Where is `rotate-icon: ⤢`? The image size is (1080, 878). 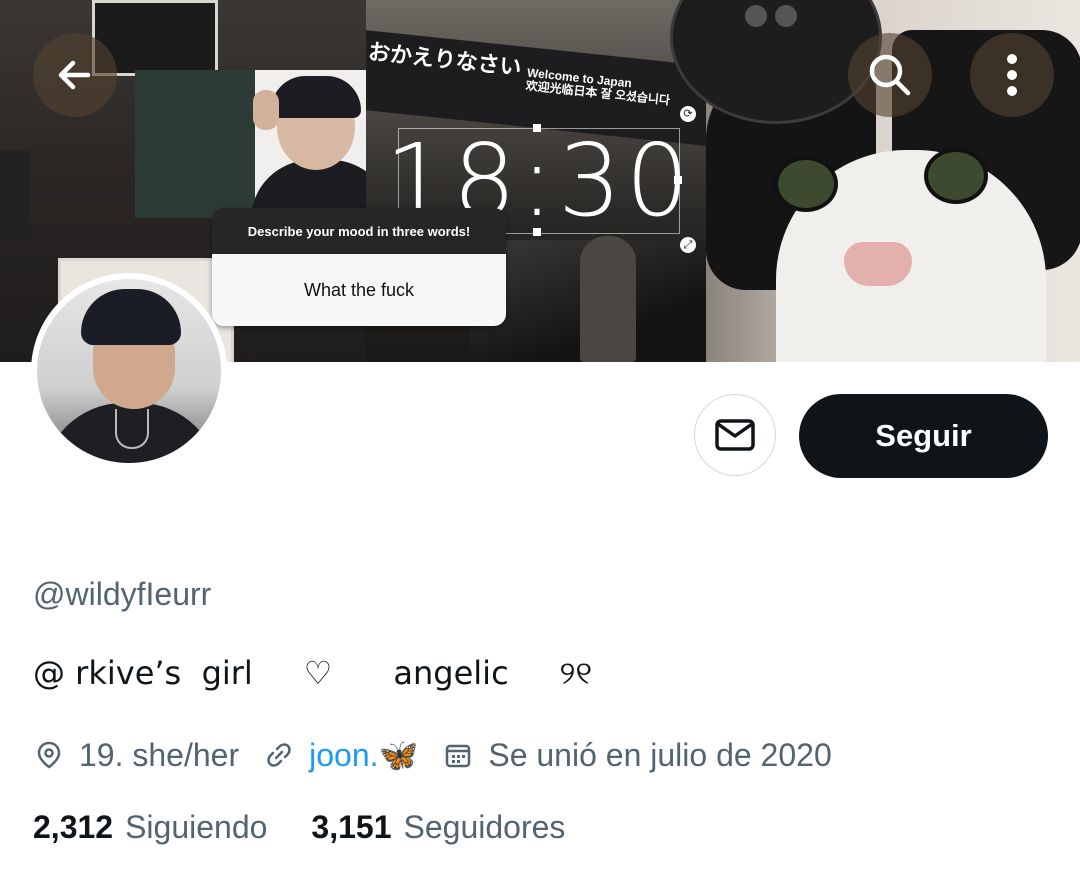
rotate-icon: ⤢ is located at coordinates (688, 245).